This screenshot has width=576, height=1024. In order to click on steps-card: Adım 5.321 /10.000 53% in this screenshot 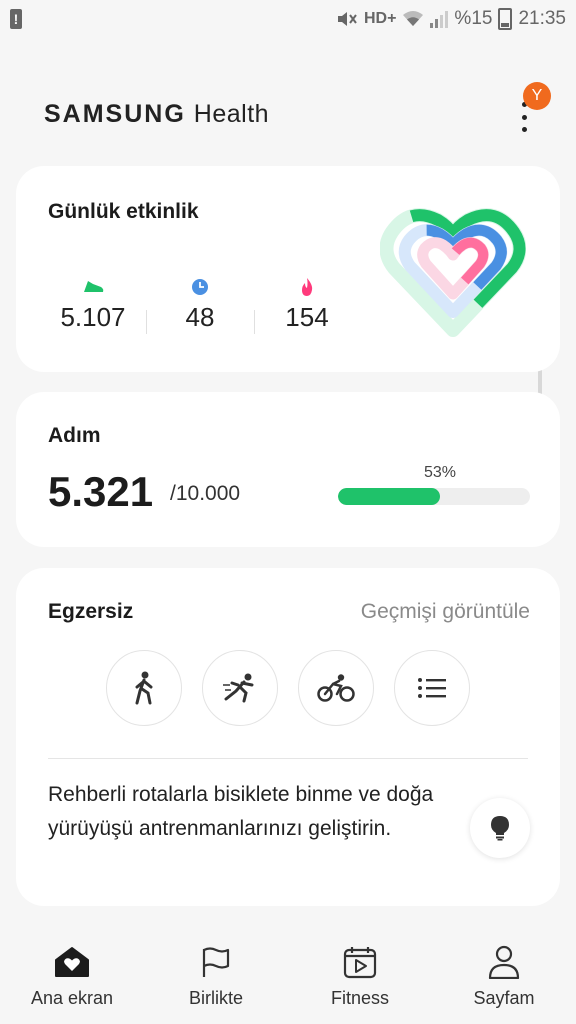, I will do `click(288, 469)`.